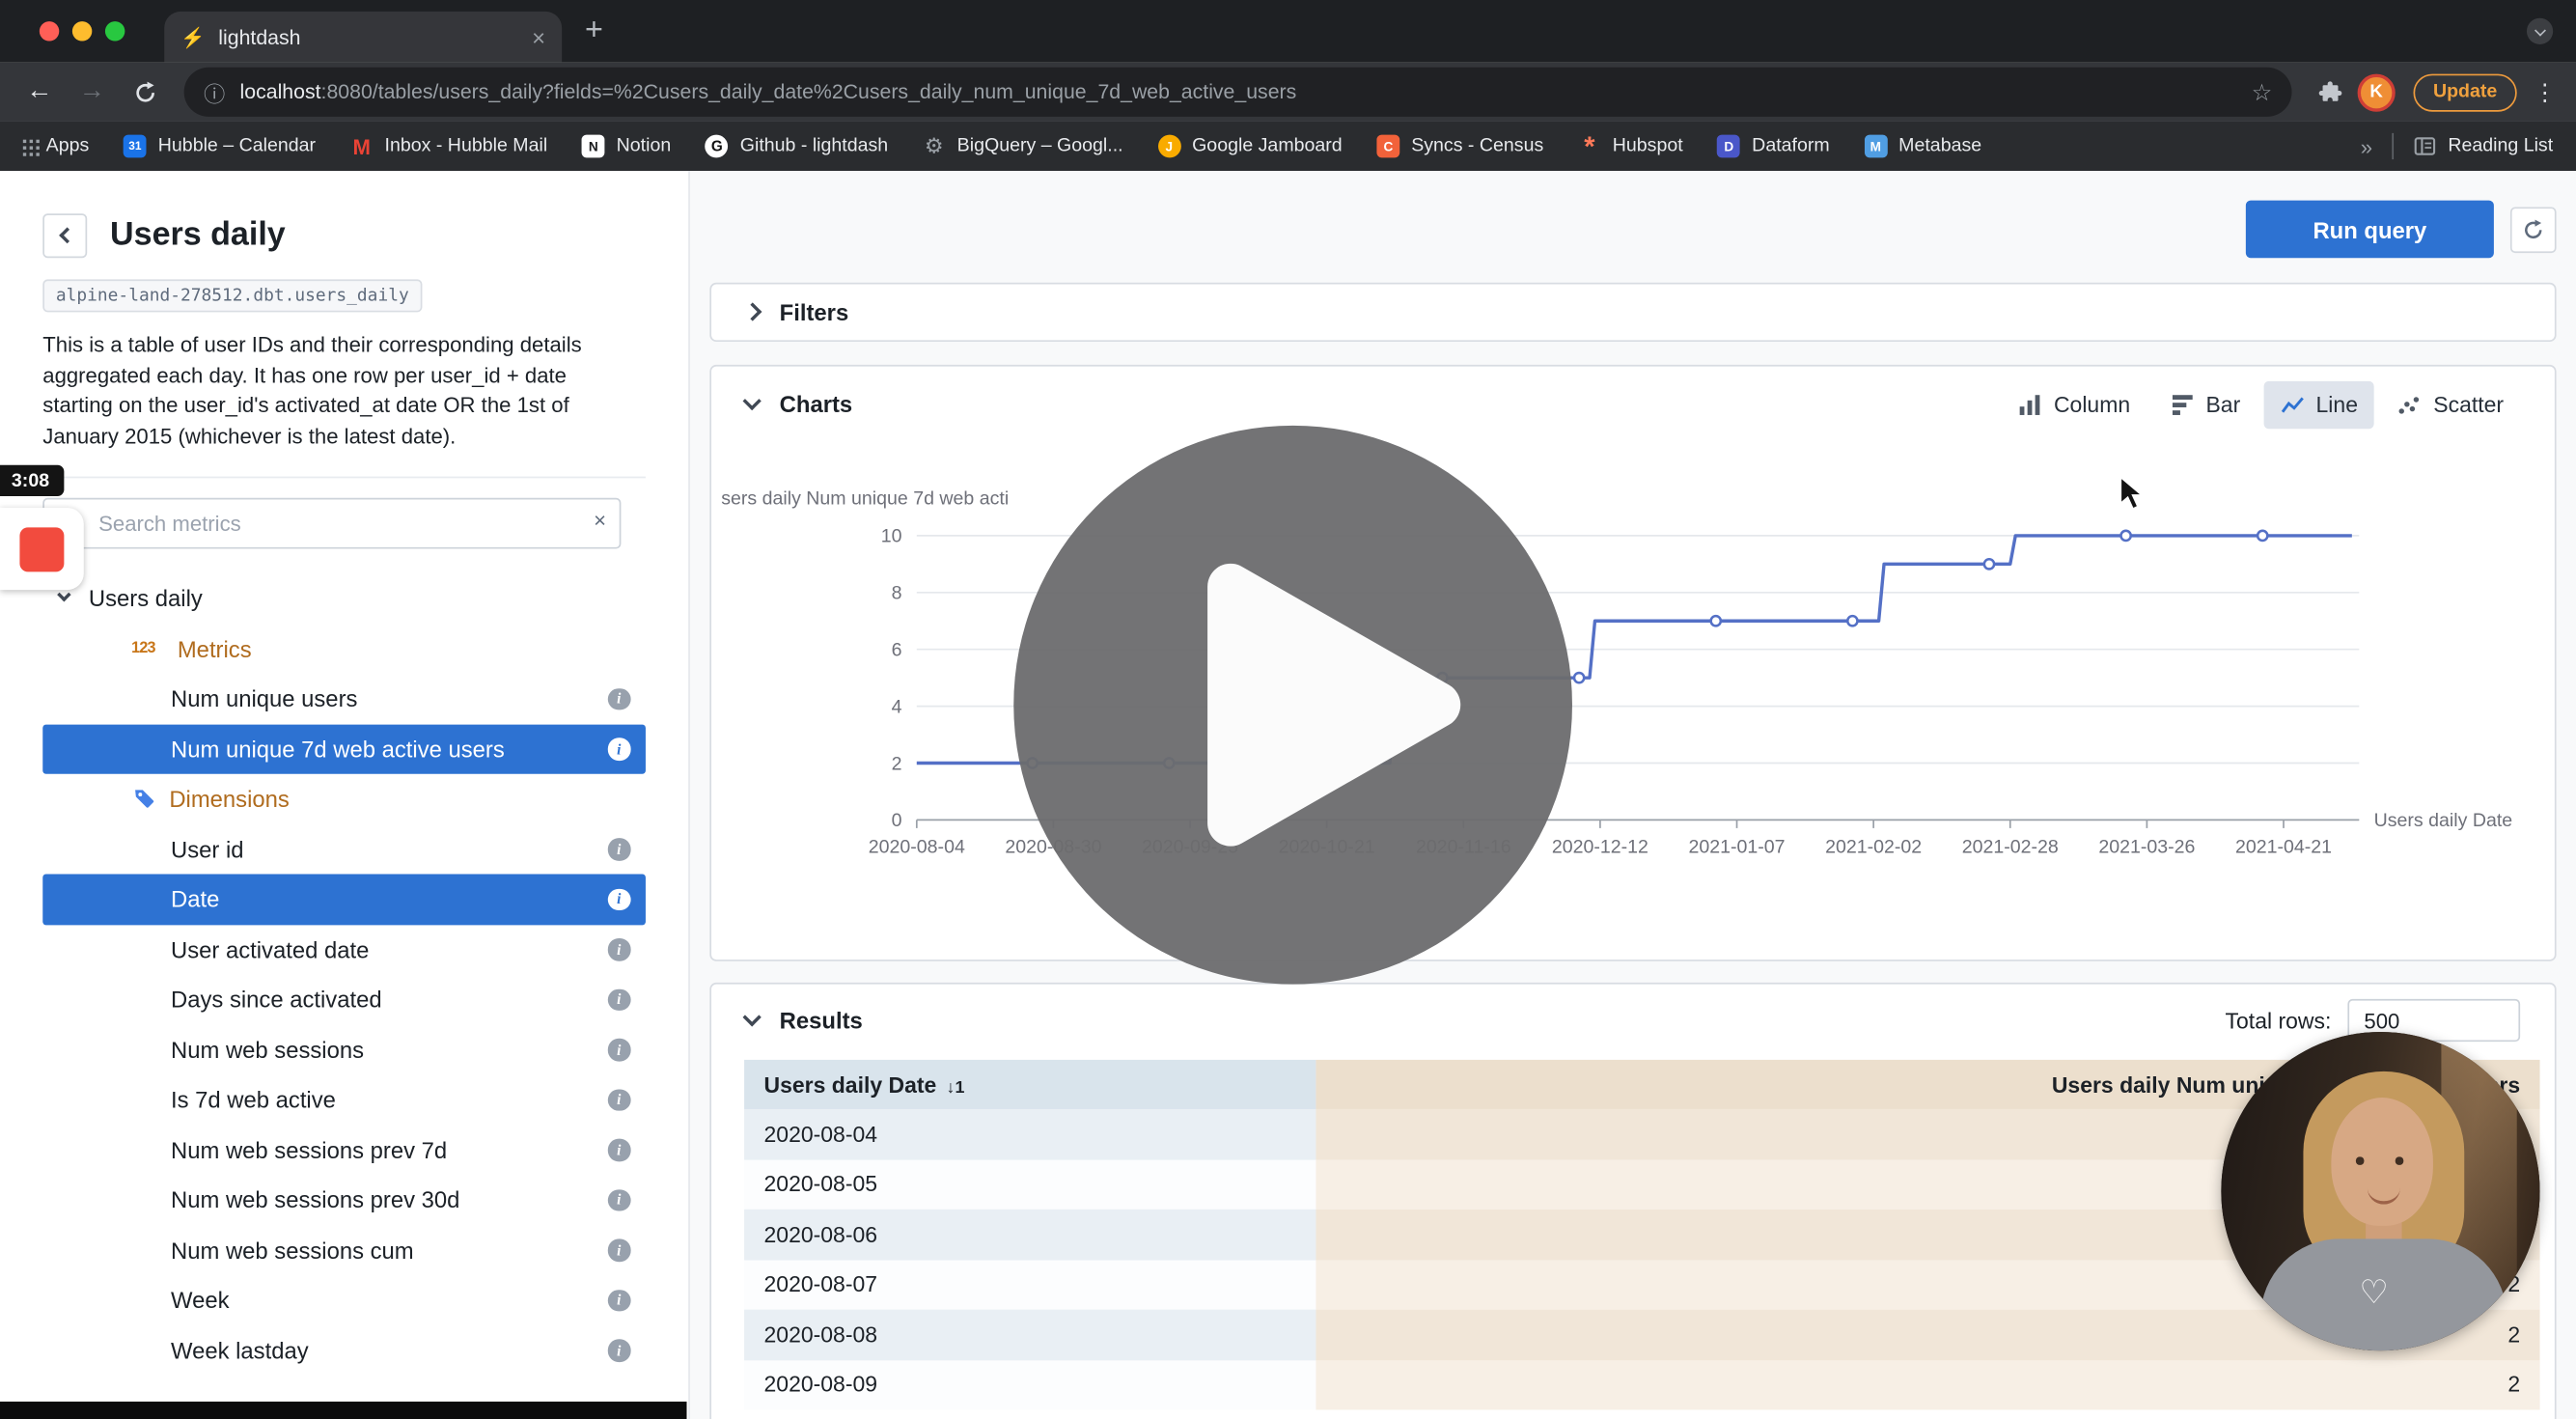 This screenshot has height=1419, width=2576. What do you see at coordinates (2465, 91) in the screenshot?
I see `update-button: Update` at bounding box center [2465, 91].